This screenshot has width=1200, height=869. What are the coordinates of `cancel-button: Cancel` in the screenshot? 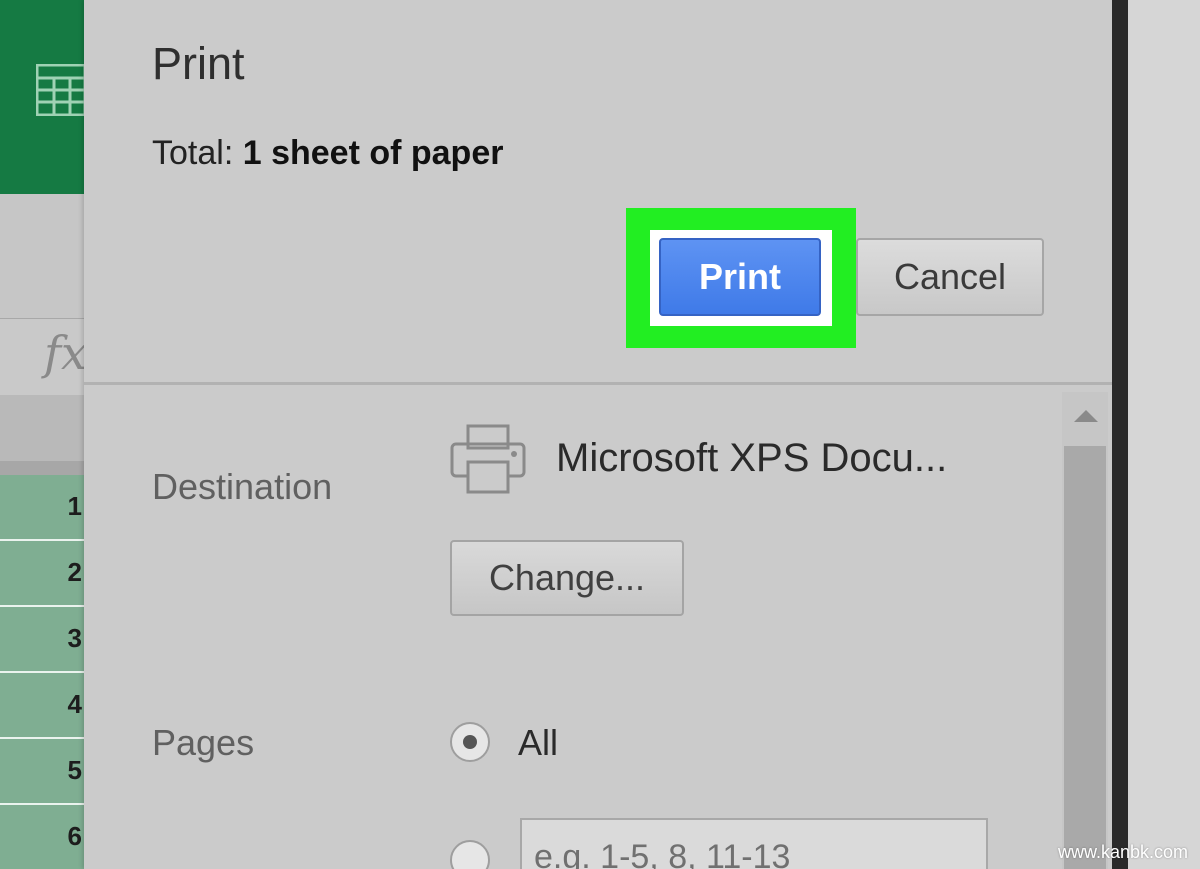 It's located at (950, 277).